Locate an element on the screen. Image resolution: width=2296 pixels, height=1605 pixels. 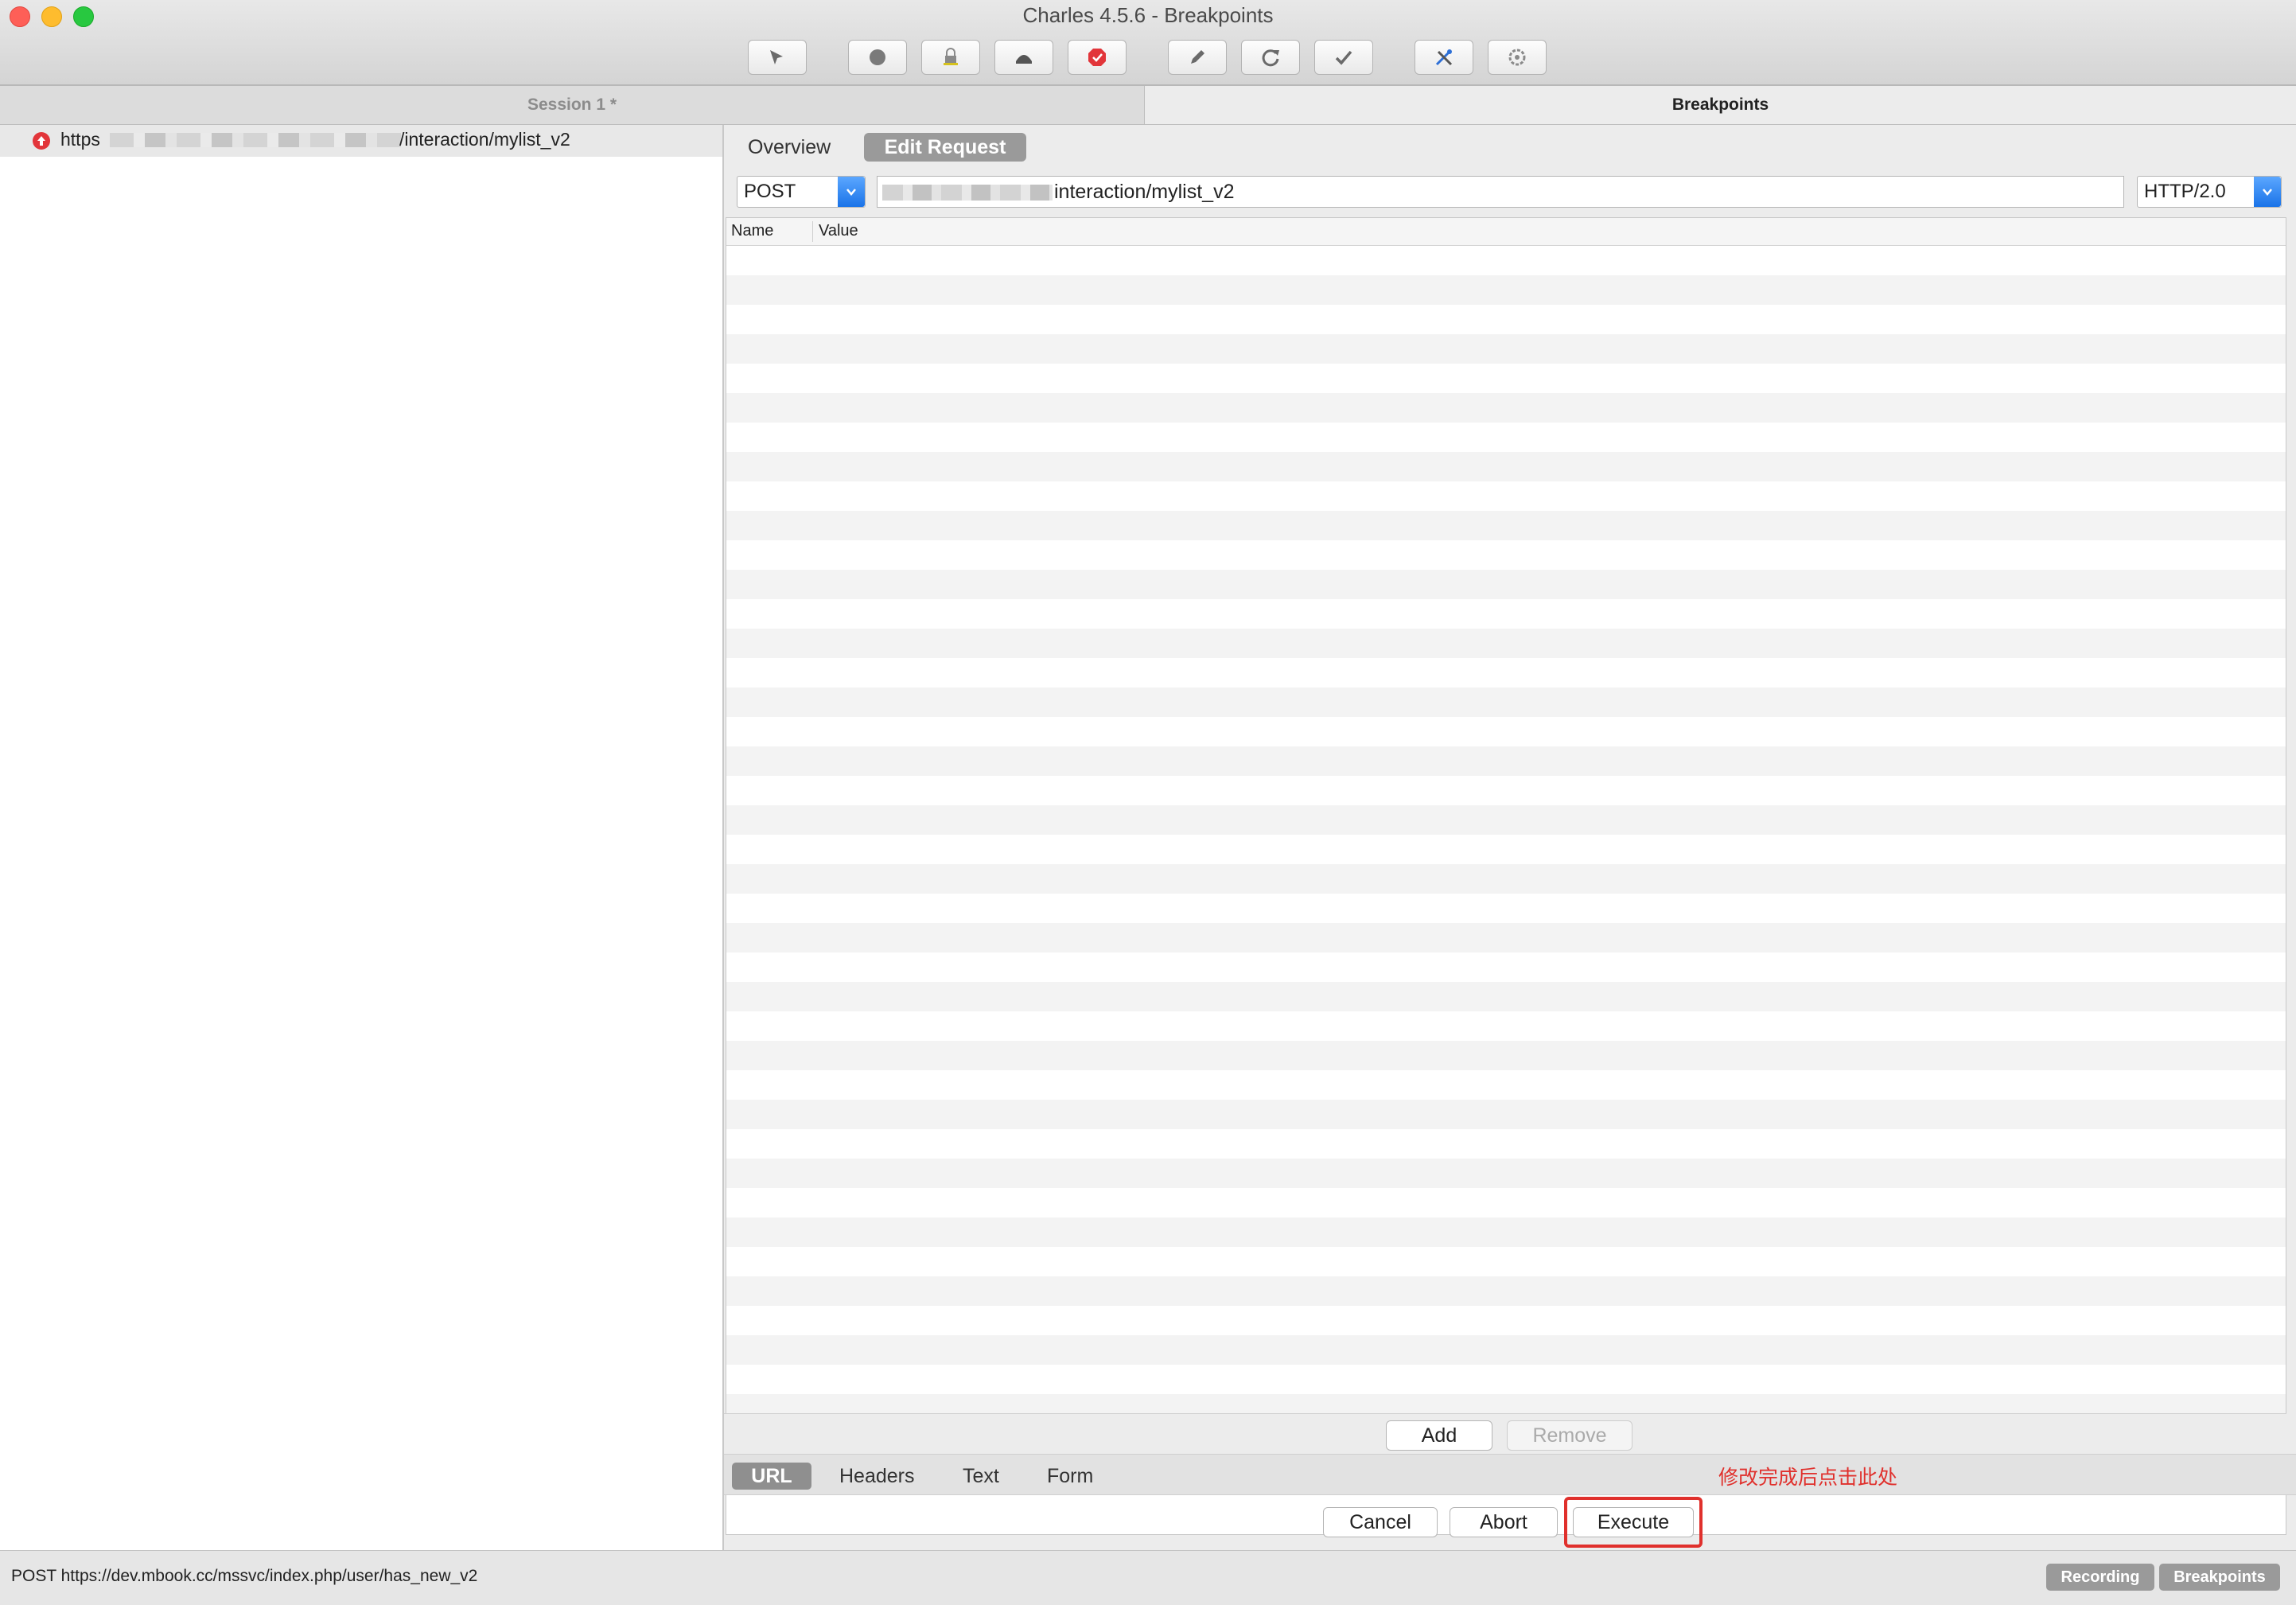
validate-button is located at coordinates (1343, 57).